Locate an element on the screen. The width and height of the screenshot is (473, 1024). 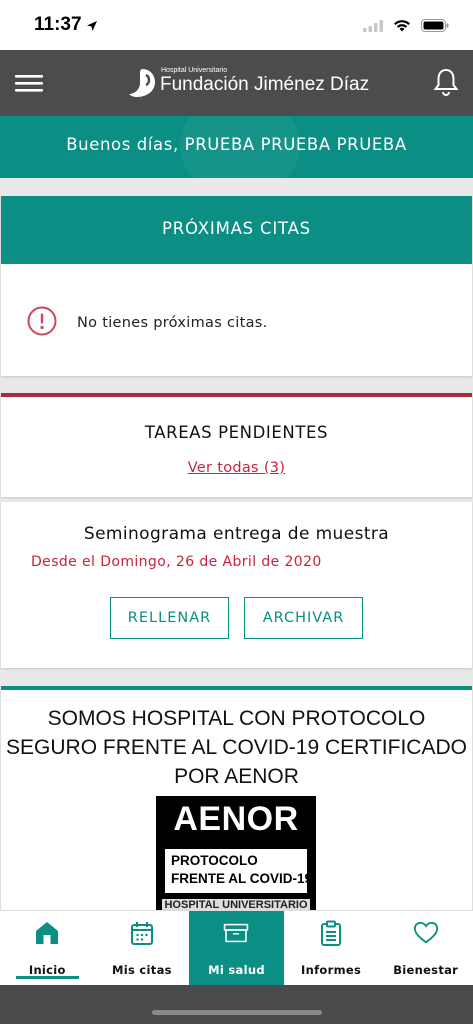
wifi-icon is located at coordinates (402, 26).